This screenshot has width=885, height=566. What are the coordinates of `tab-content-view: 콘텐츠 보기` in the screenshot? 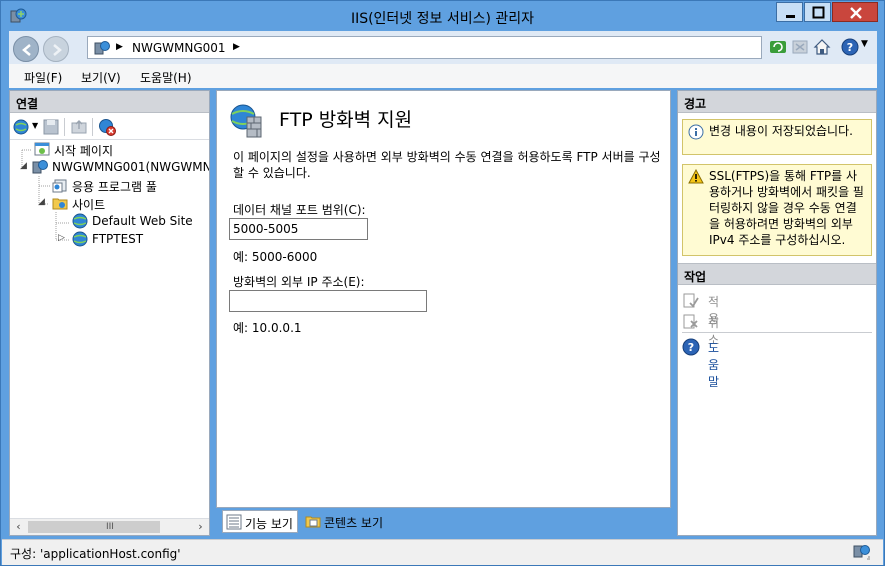 It's located at (344, 521).